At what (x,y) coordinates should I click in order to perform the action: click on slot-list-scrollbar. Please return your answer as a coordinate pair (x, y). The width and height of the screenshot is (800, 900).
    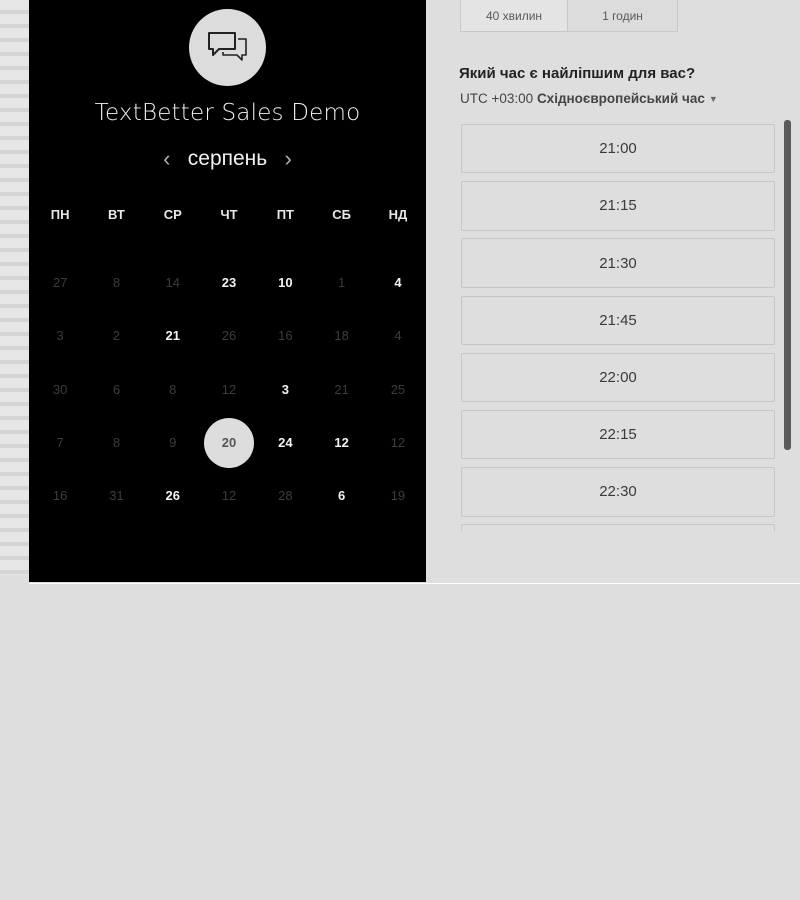
    Looking at the image, I should click on (787, 285).